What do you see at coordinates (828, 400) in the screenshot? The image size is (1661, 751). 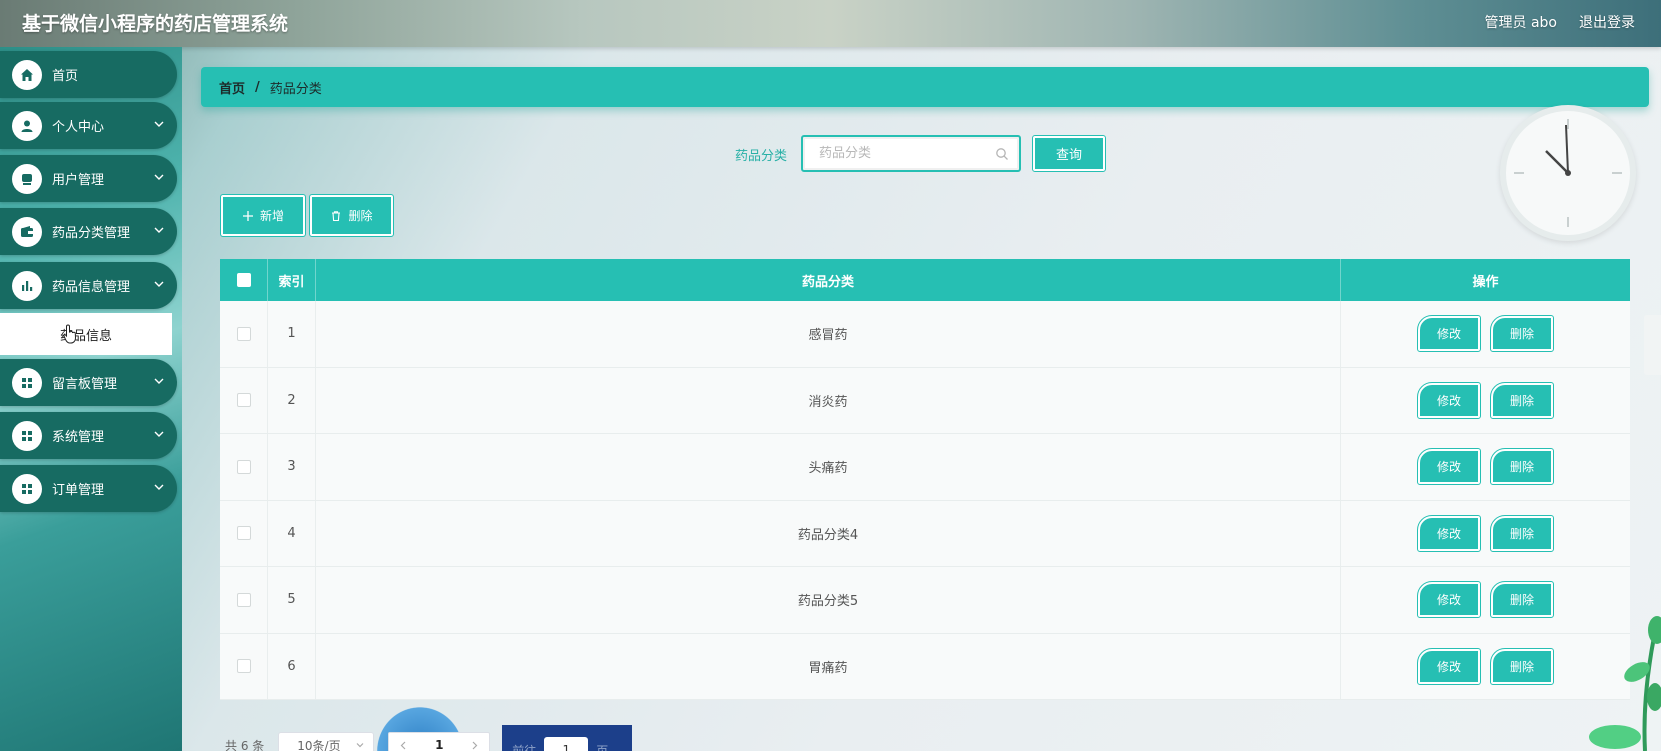 I see `row-category: 消炎药` at bounding box center [828, 400].